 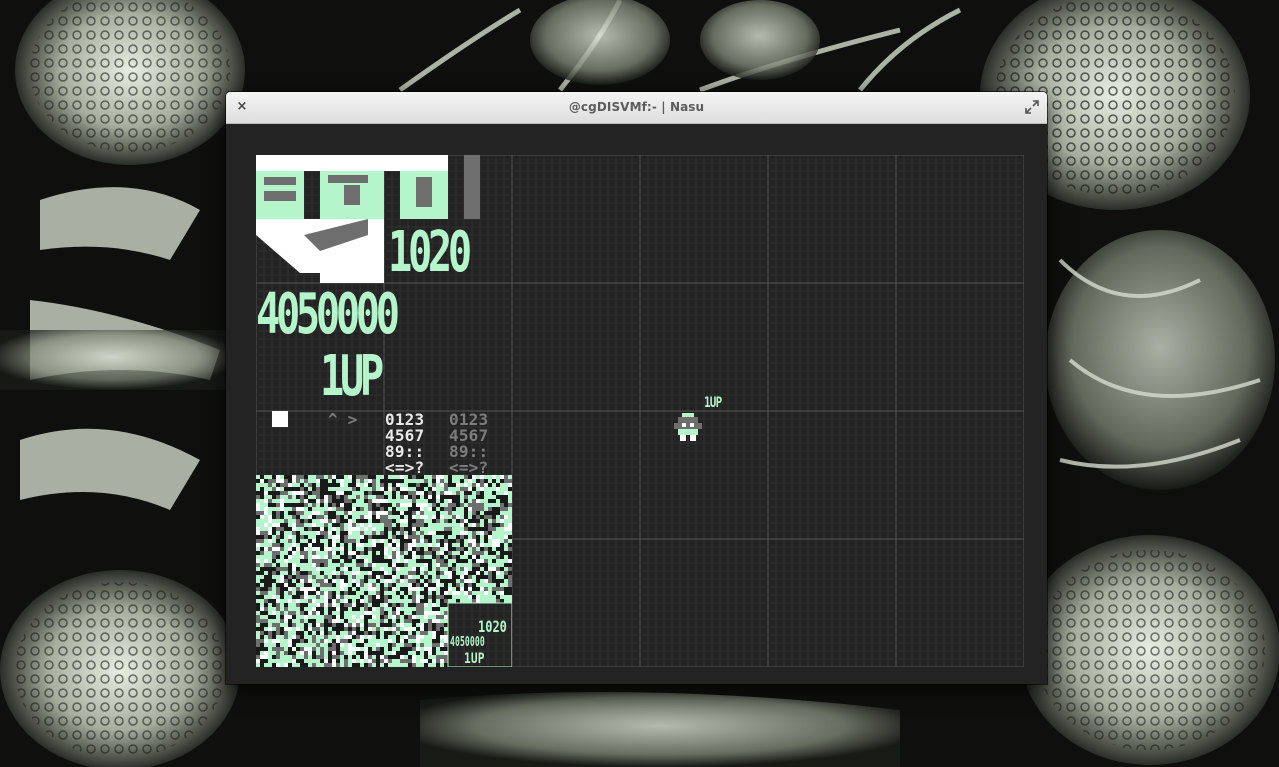 I want to click on tile-big-label: 1UP, so click(x=352, y=376).